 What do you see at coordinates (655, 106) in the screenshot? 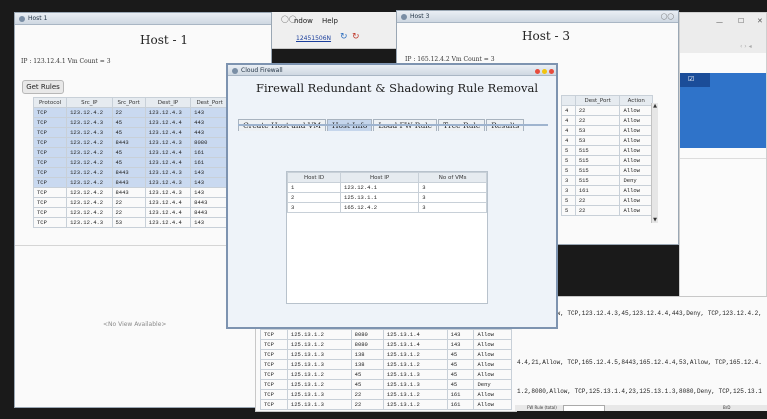
I see `scroll-up-icon: ▲` at bounding box center [655, 106].